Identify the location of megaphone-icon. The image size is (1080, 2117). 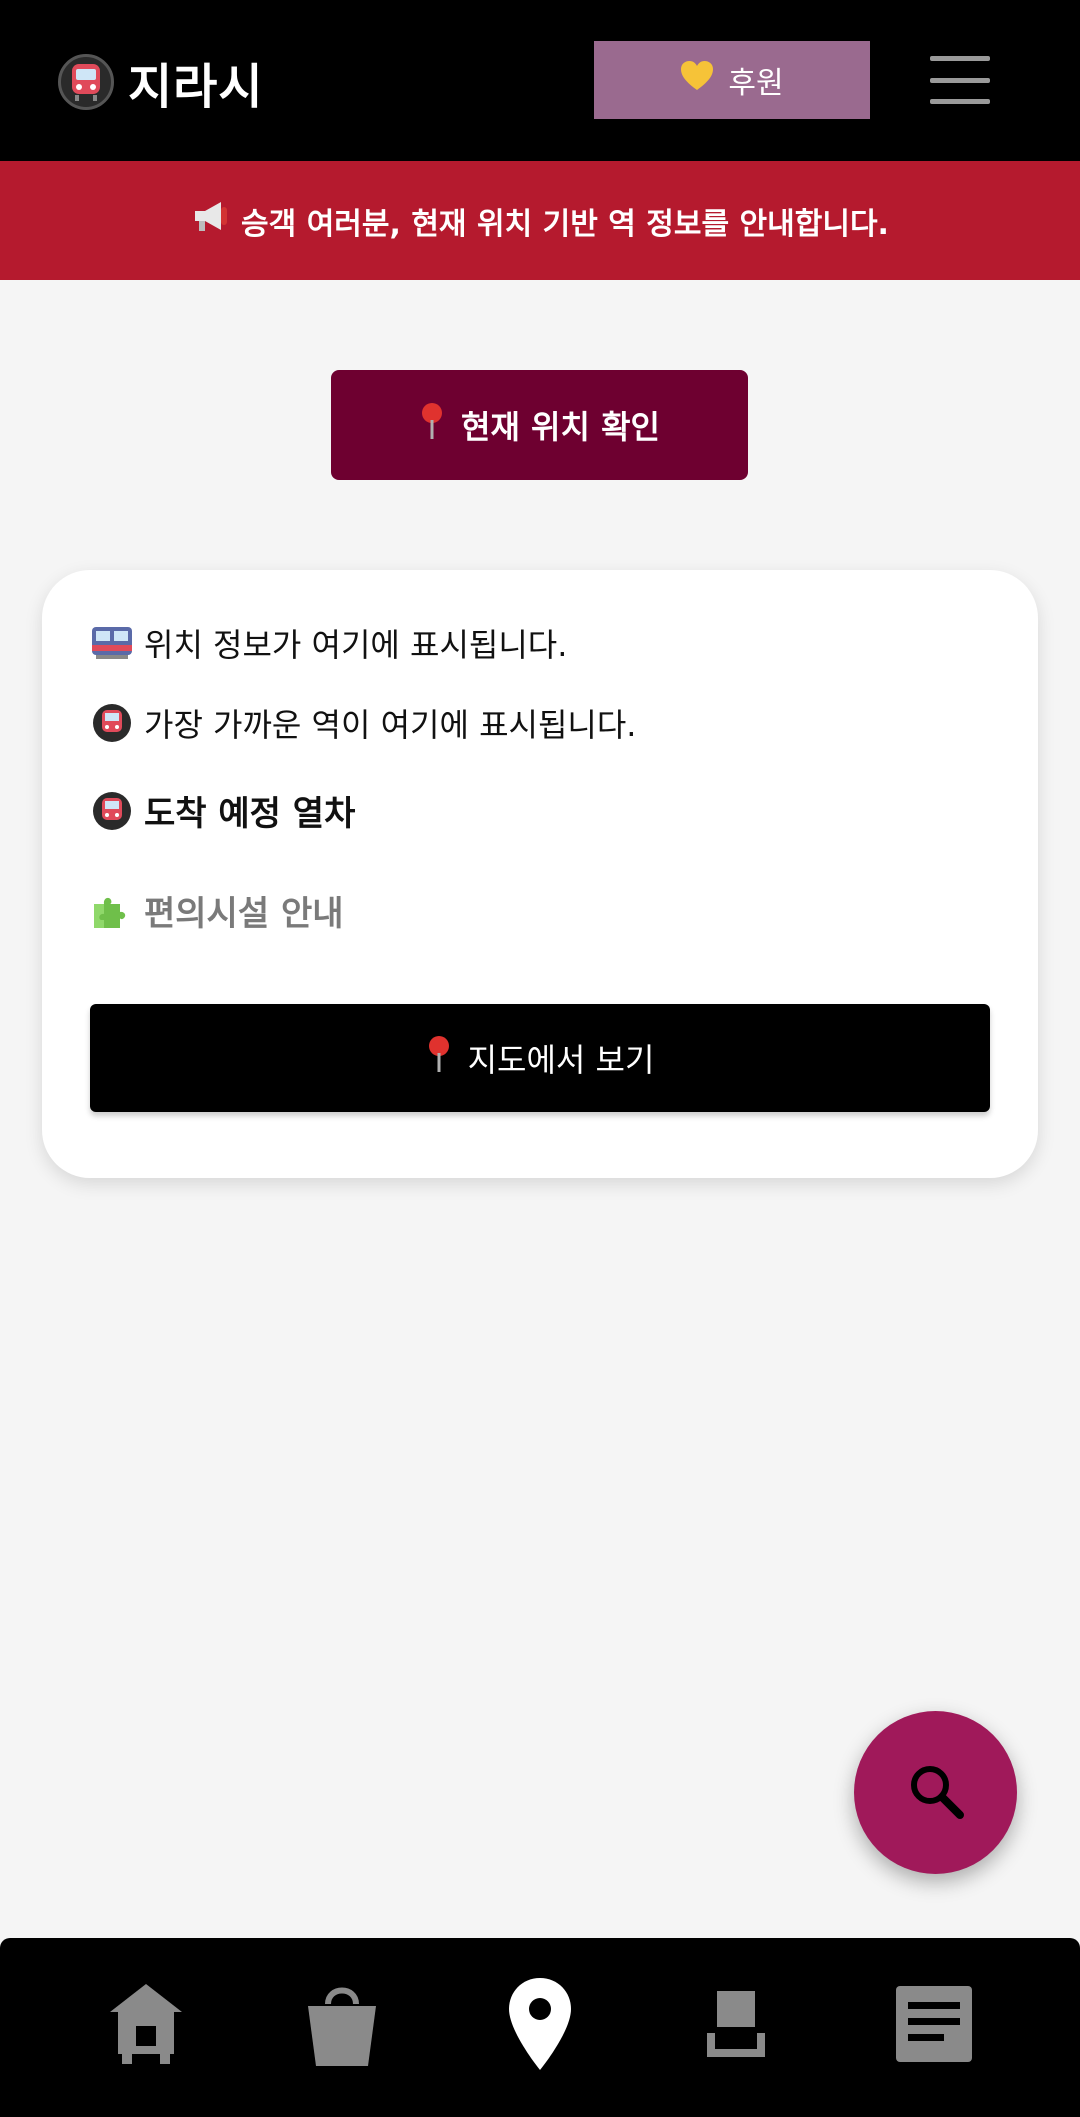
(211, 220).